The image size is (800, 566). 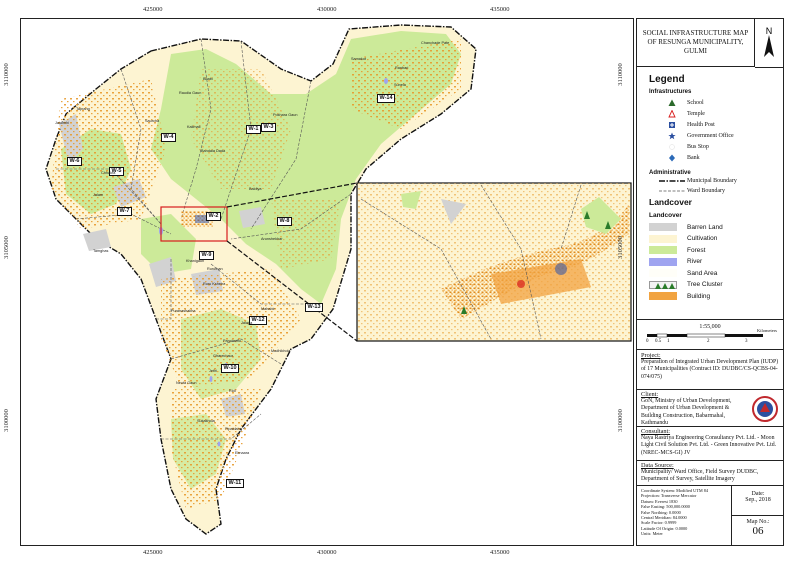 What do you see at coordinates (101, 251) in the screenshot?
I see `place-label: Tamghas` at bounding box center [101, 251].